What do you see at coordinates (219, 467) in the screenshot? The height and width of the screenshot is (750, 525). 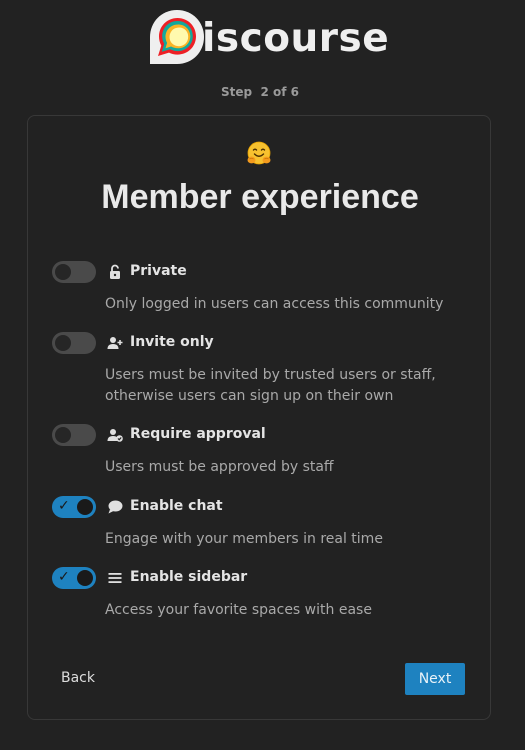 I see `option-description: Users must be approved by staff` at bounding box center [219, 467].